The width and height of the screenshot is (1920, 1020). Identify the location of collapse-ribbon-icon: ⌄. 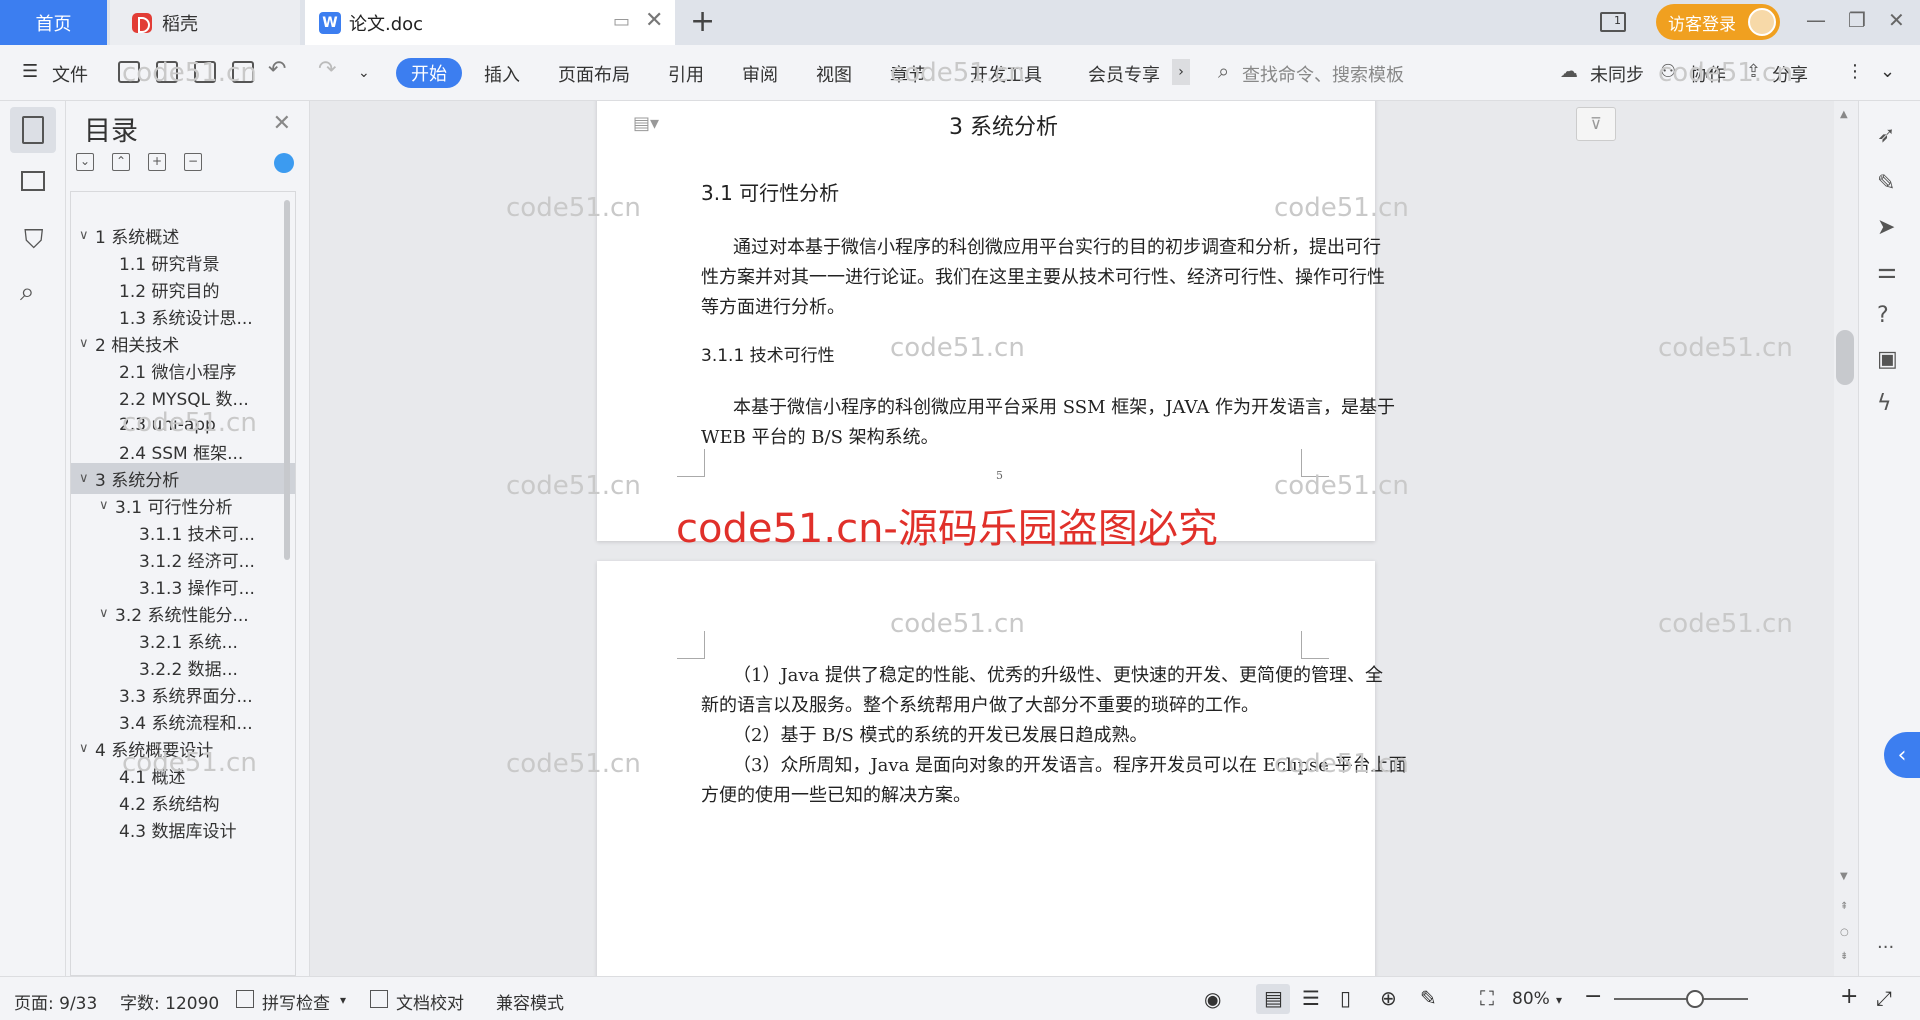
(1887, 71).